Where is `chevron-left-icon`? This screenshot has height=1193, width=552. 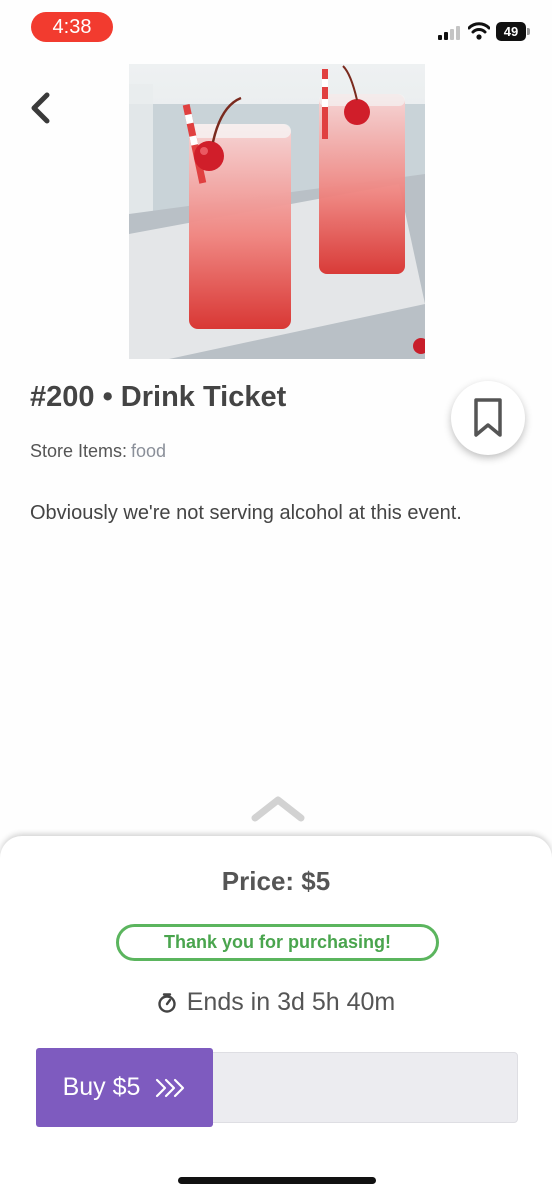
chevron-left-icon is located at coordinates (40, 108).